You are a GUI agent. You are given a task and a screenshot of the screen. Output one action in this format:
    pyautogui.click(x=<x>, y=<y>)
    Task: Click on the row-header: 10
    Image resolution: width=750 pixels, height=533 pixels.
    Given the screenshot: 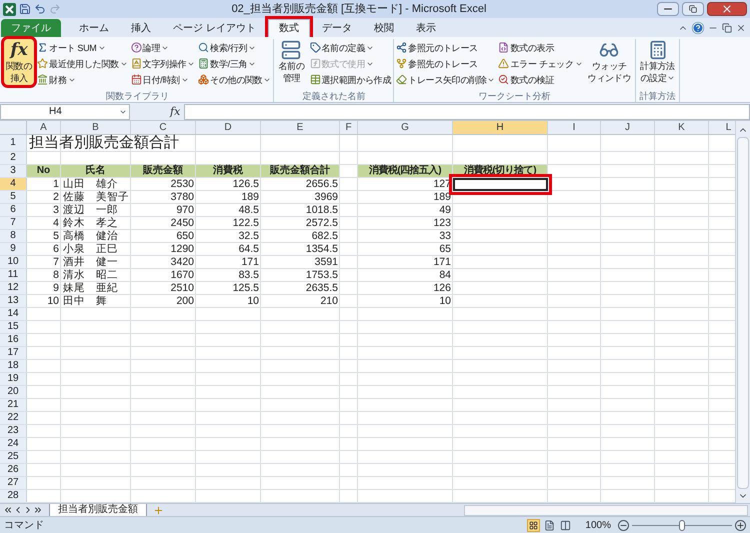 What is the action you would take?
    pyautogui.click(x=13, y=262)
    